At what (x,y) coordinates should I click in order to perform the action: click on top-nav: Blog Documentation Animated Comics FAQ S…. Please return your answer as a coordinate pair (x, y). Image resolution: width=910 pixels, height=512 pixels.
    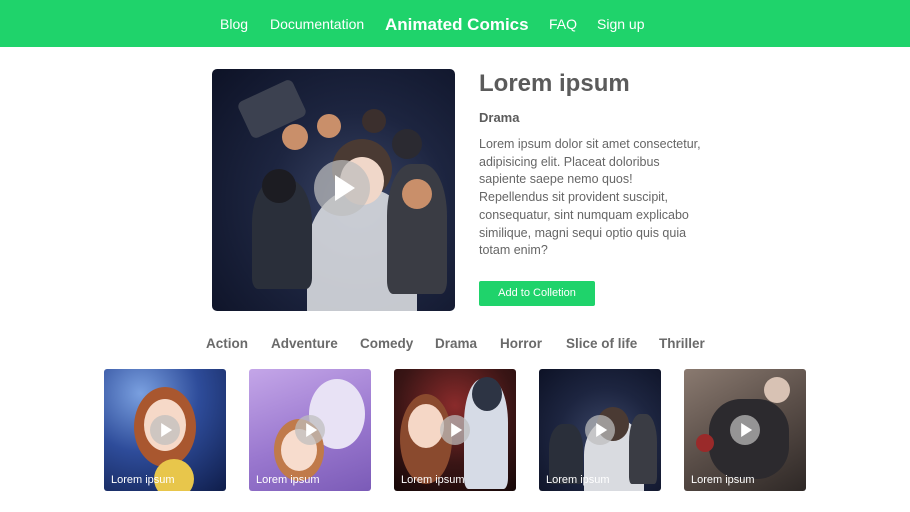
    Looking at the image, I should click on (455, 23).